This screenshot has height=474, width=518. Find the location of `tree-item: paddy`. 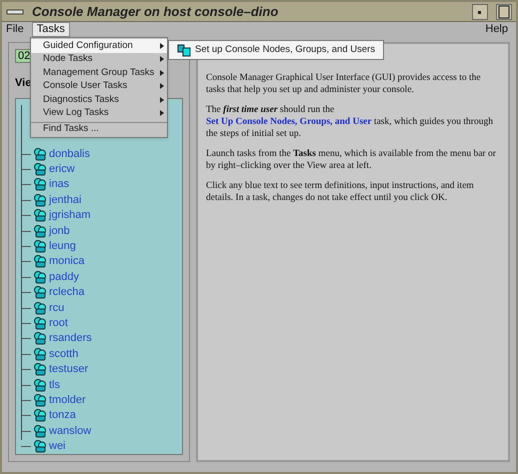

tree-item: paddy is located at coordinates (64, 277).